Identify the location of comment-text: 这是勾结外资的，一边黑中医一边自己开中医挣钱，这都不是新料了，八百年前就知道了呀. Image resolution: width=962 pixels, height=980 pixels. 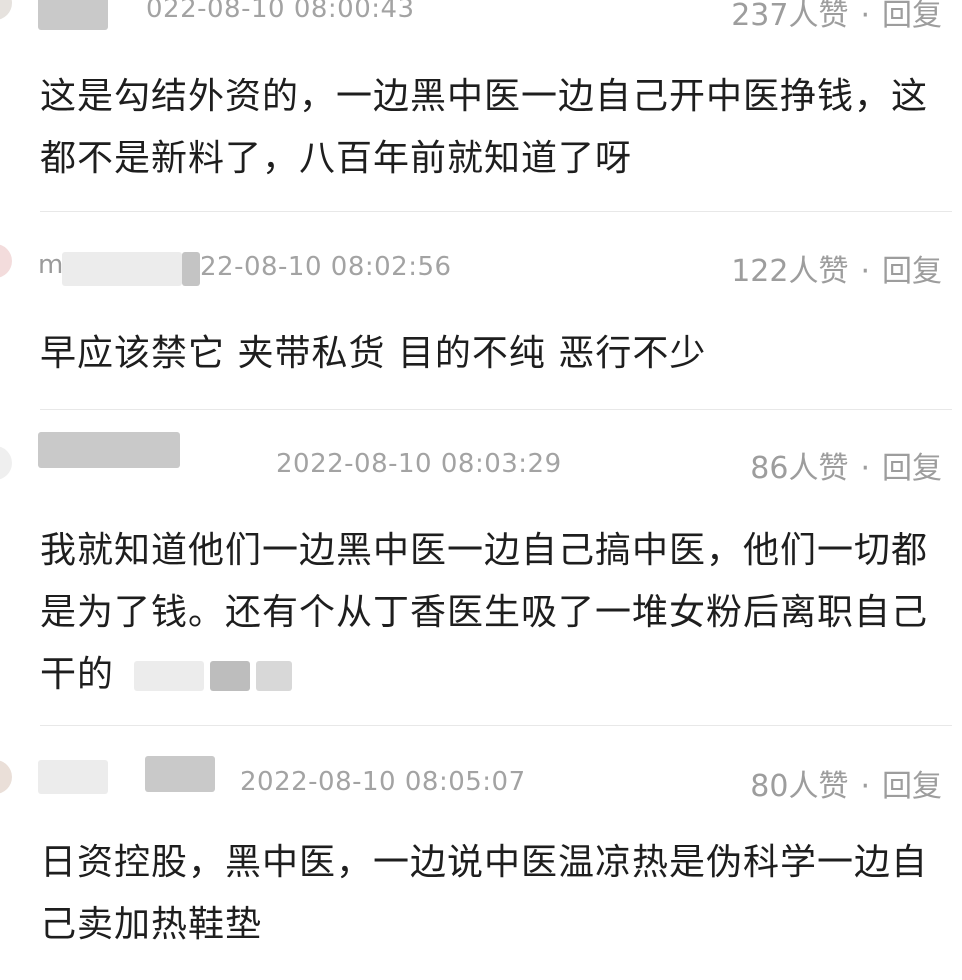
(484, 127).